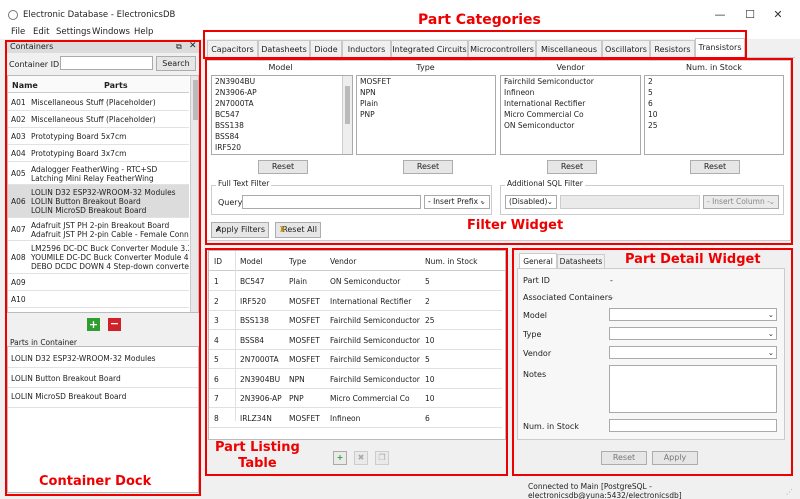 The image size is (800, 499). Describe the element at coordinates (572, 103) in the screenshot. I see `filter-vendor-option: International Rectifier` at that location.